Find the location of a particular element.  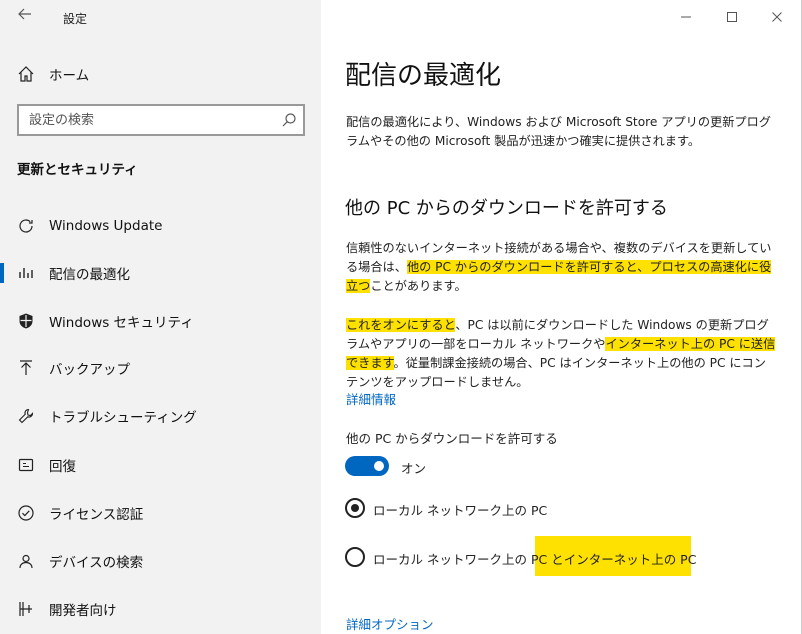

sidebar-item-recovery: 回復 is located at coordinates (160, 465).